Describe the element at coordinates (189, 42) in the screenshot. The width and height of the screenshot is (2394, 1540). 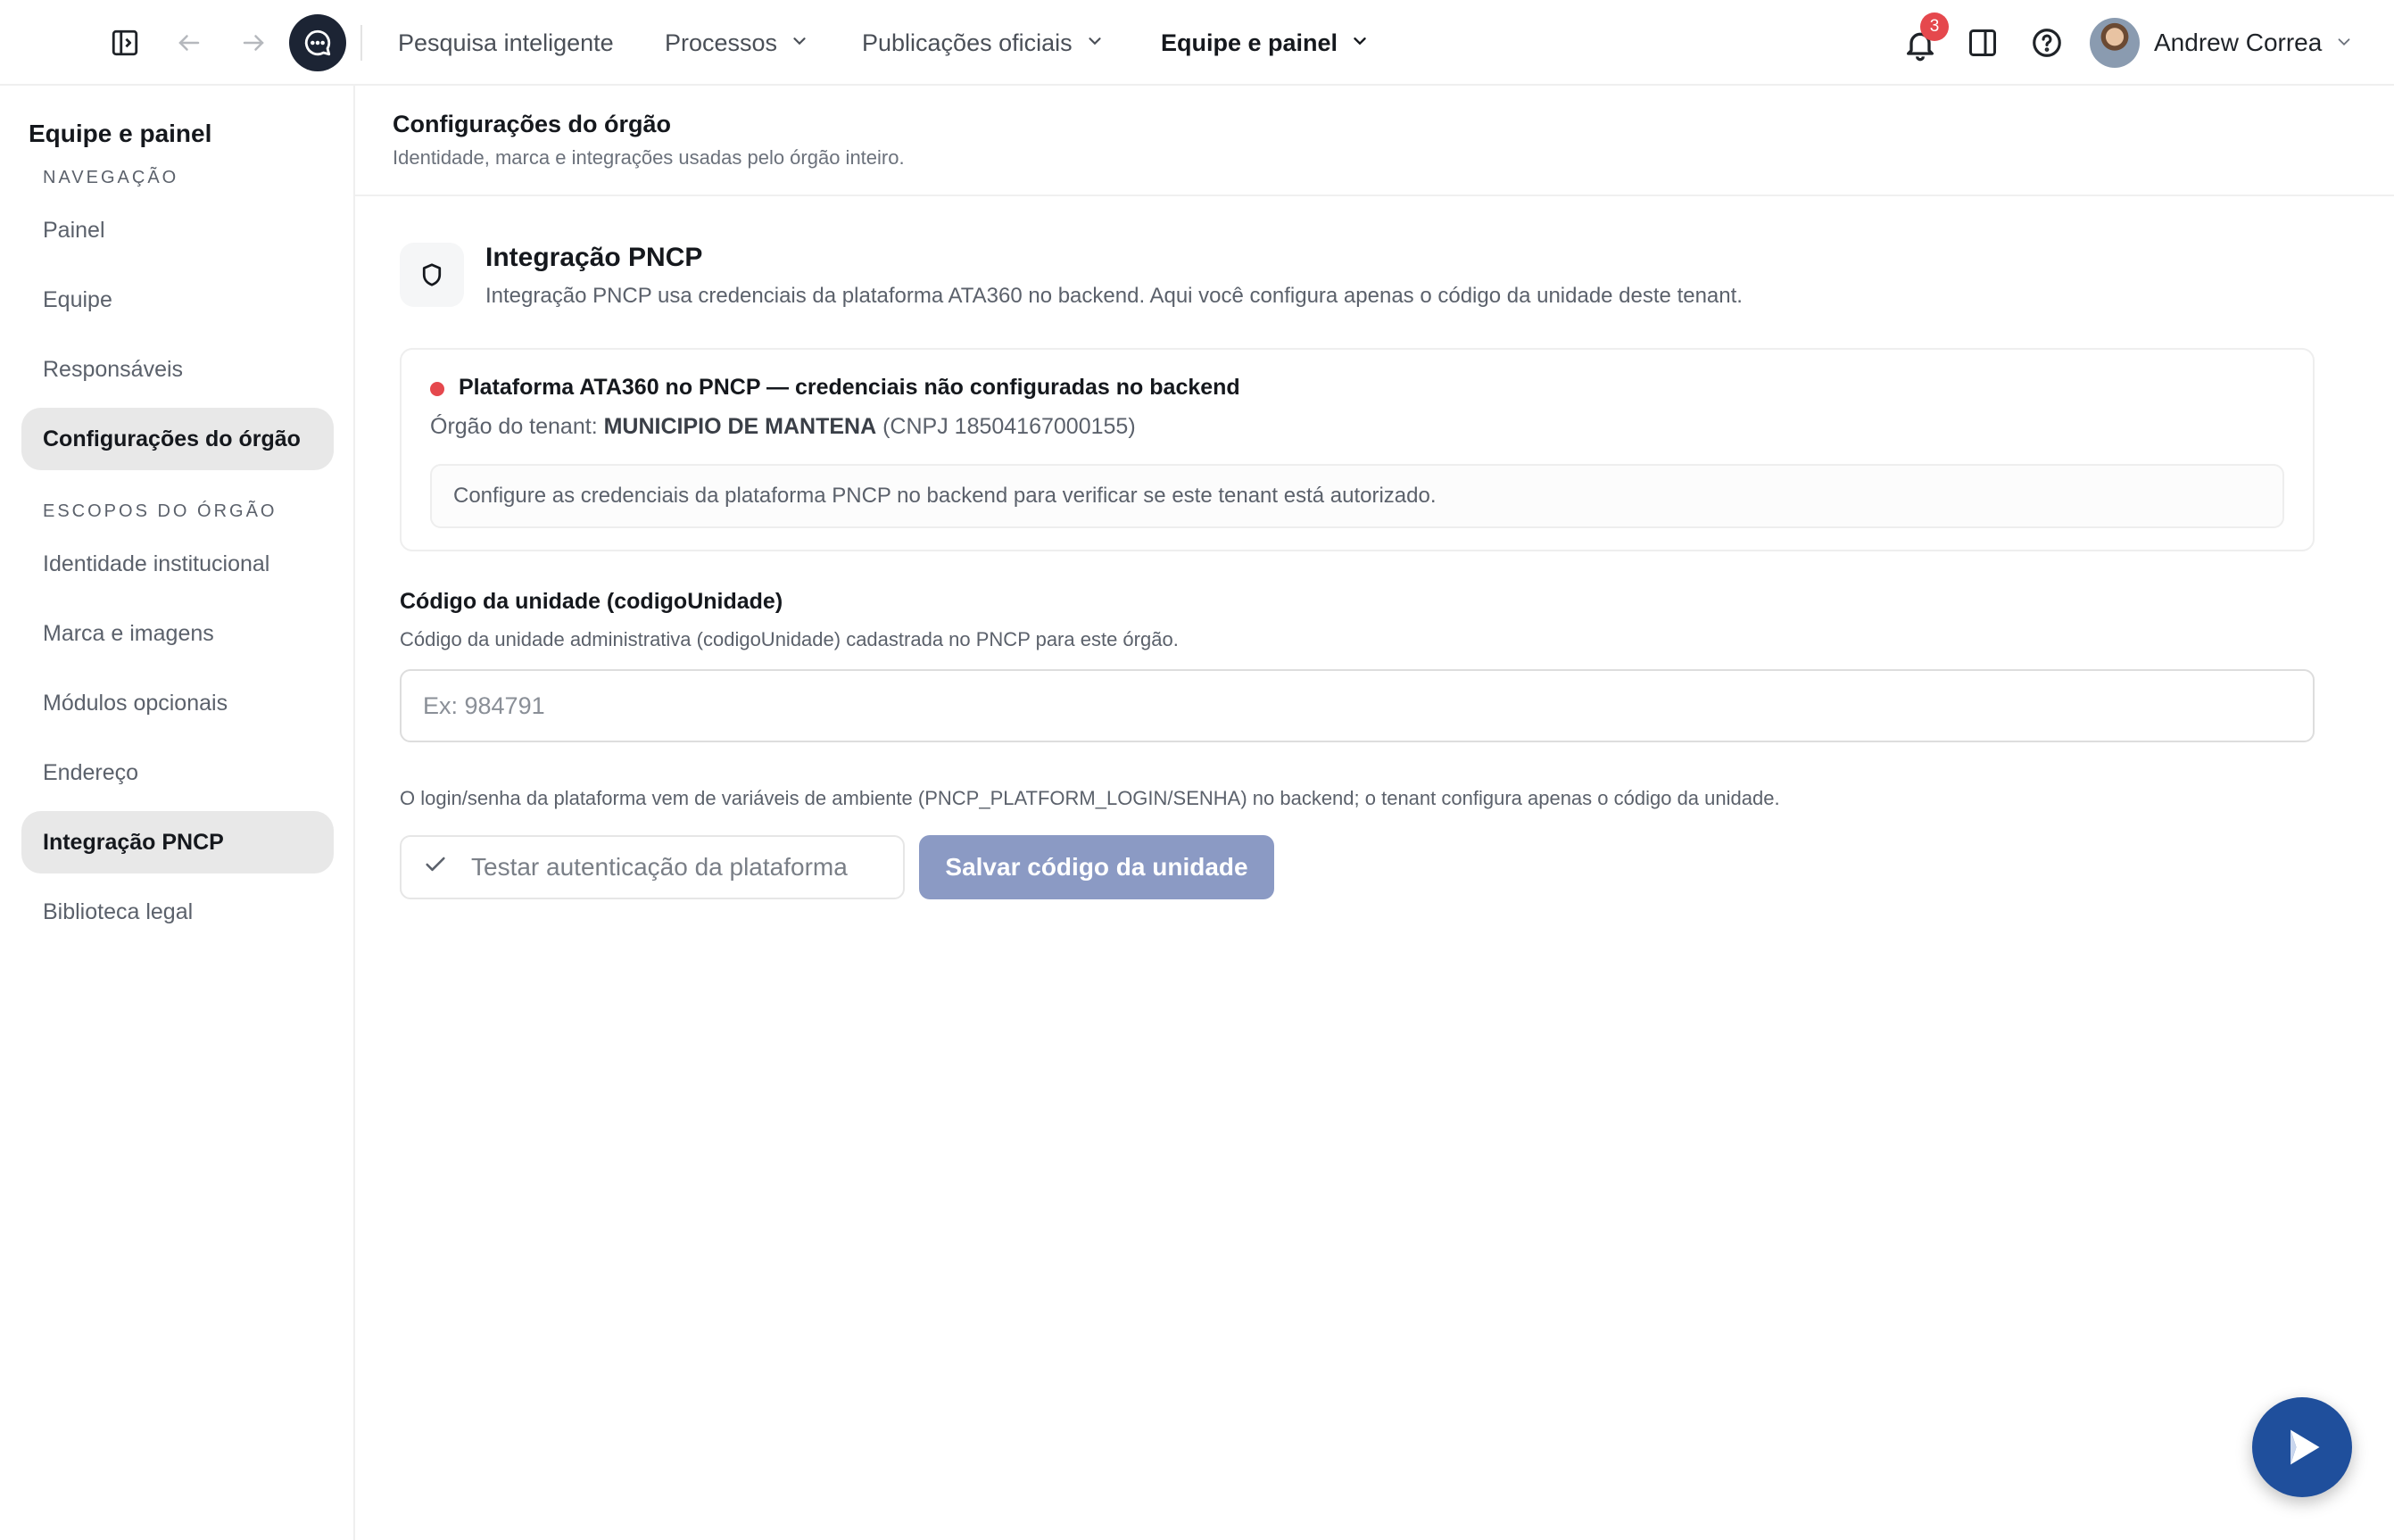
I see `back-arrow-icon` at that location.